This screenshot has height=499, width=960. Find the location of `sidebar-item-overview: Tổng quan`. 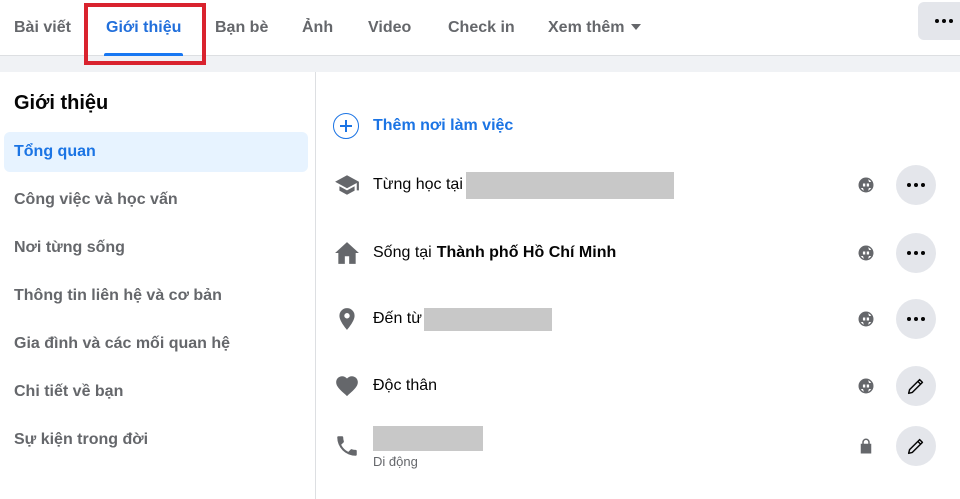

sidebar-item-overview: Tổng quan is located at coordinates (156, 152).